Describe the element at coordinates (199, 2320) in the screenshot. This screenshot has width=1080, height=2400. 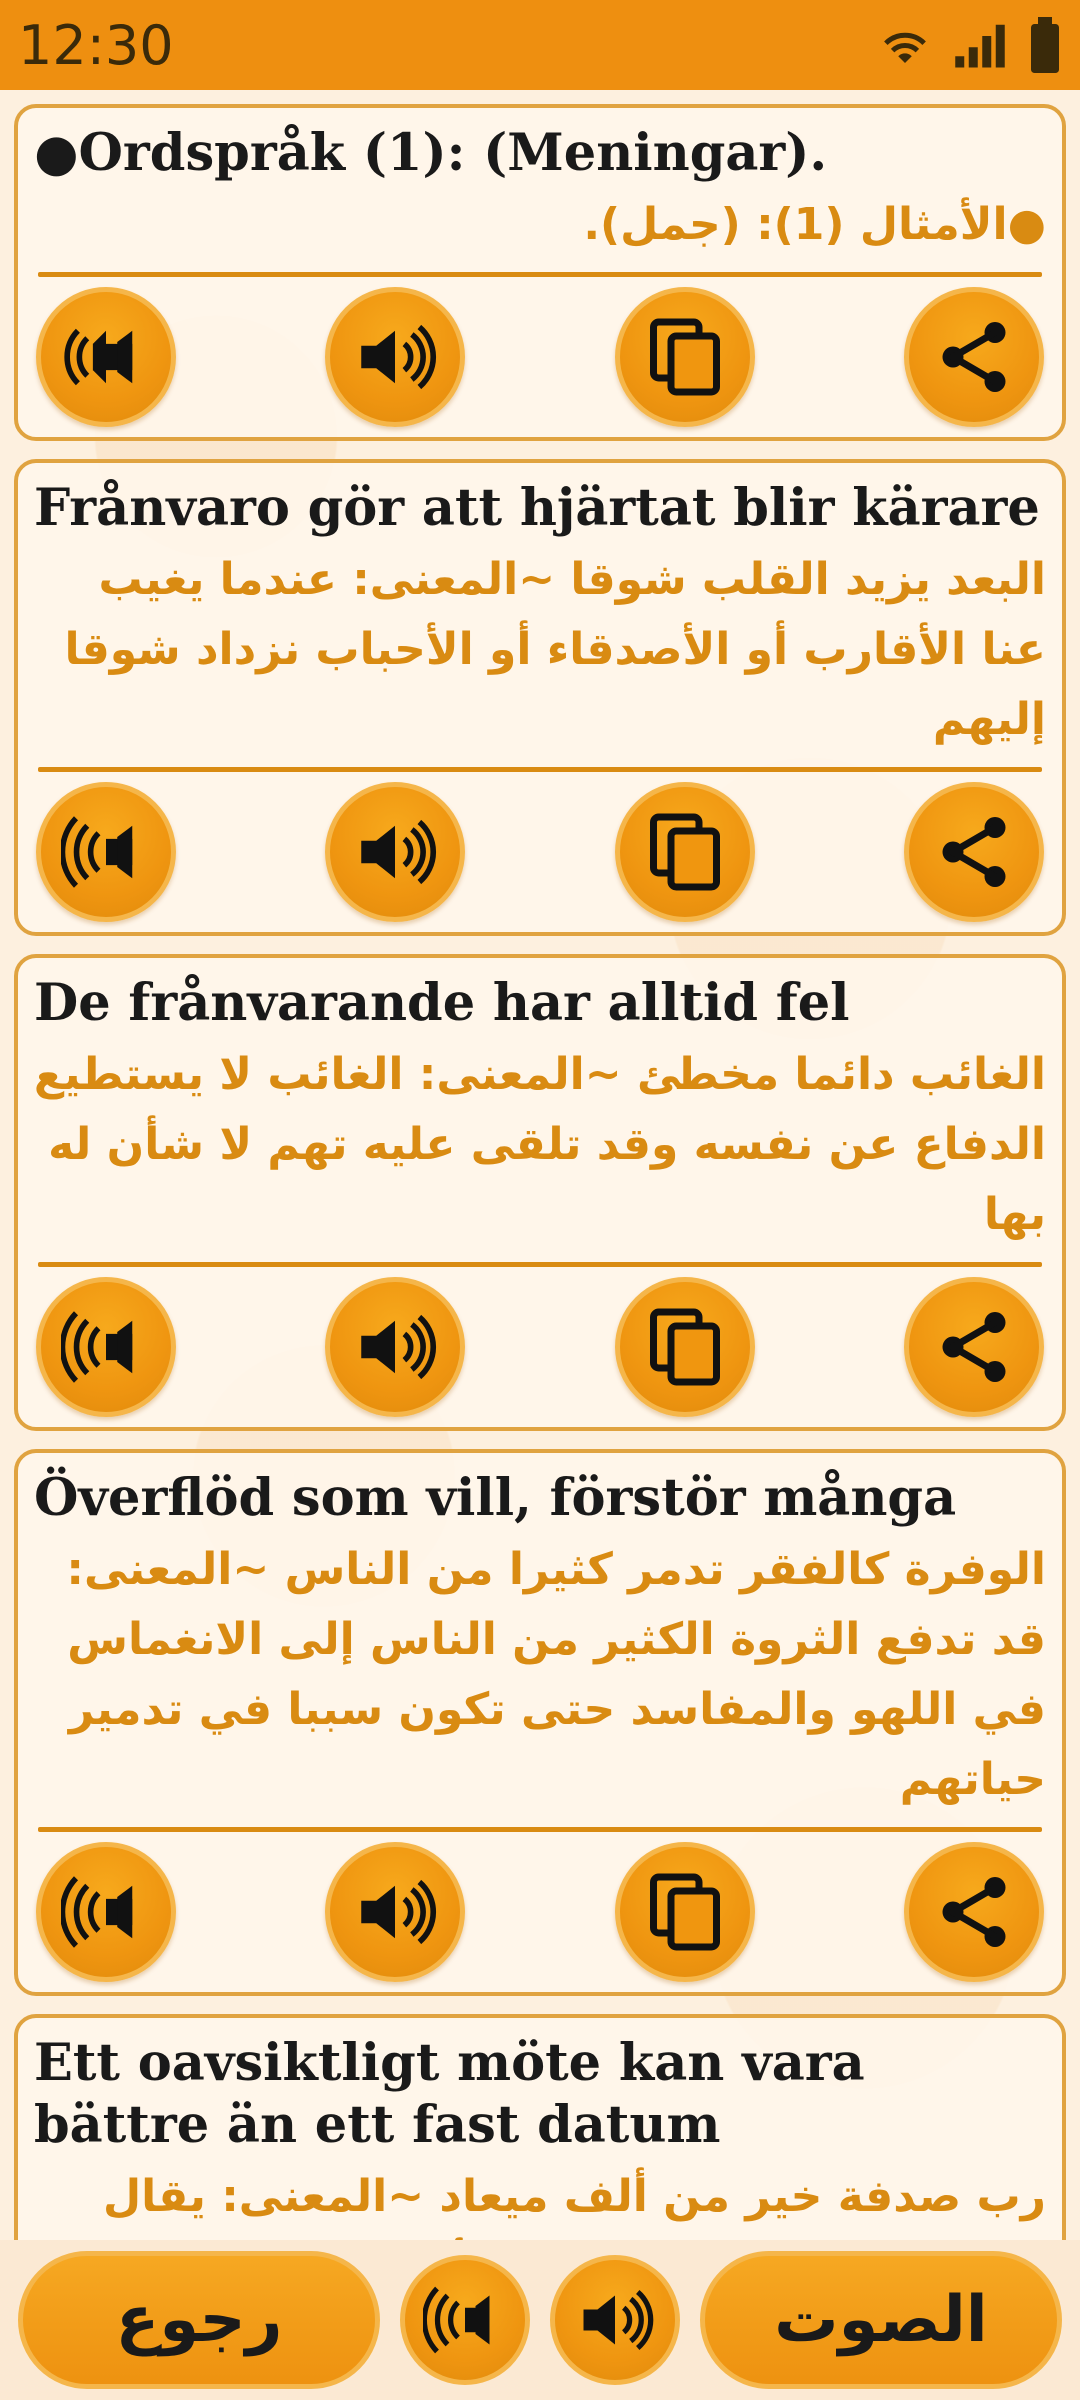
I see `back-button: رجوع` at that location.